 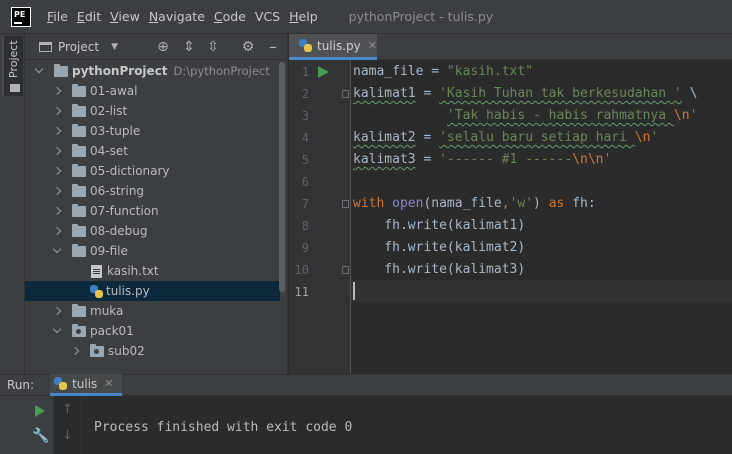 What do you see at coordinates (213, 47) in the screenshot?
I see `collapse-all-icon: ⇳` at bounding box center [213, 47].